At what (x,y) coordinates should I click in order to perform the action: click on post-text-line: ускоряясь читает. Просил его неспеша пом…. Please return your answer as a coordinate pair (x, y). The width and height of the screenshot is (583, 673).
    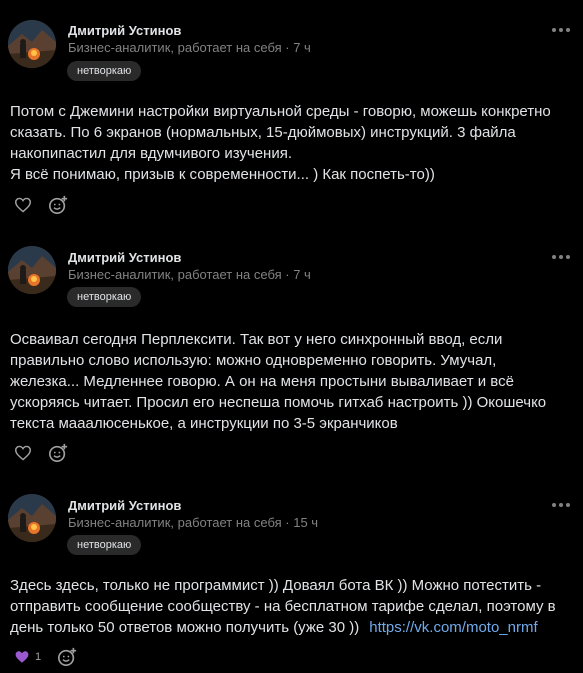
    Looking at the image, I should click on (278, 402).